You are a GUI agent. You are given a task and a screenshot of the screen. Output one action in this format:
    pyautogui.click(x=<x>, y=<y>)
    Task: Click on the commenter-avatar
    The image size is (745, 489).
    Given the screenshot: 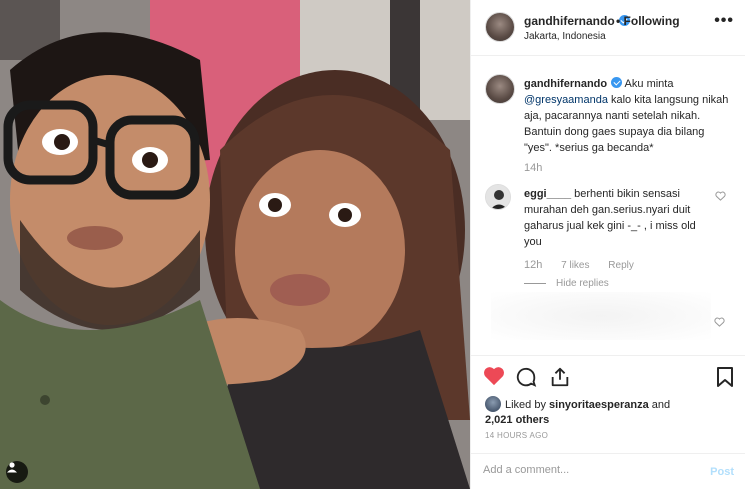 What is the action you would take?
    pyautogui.click(x=498, y=197)
    